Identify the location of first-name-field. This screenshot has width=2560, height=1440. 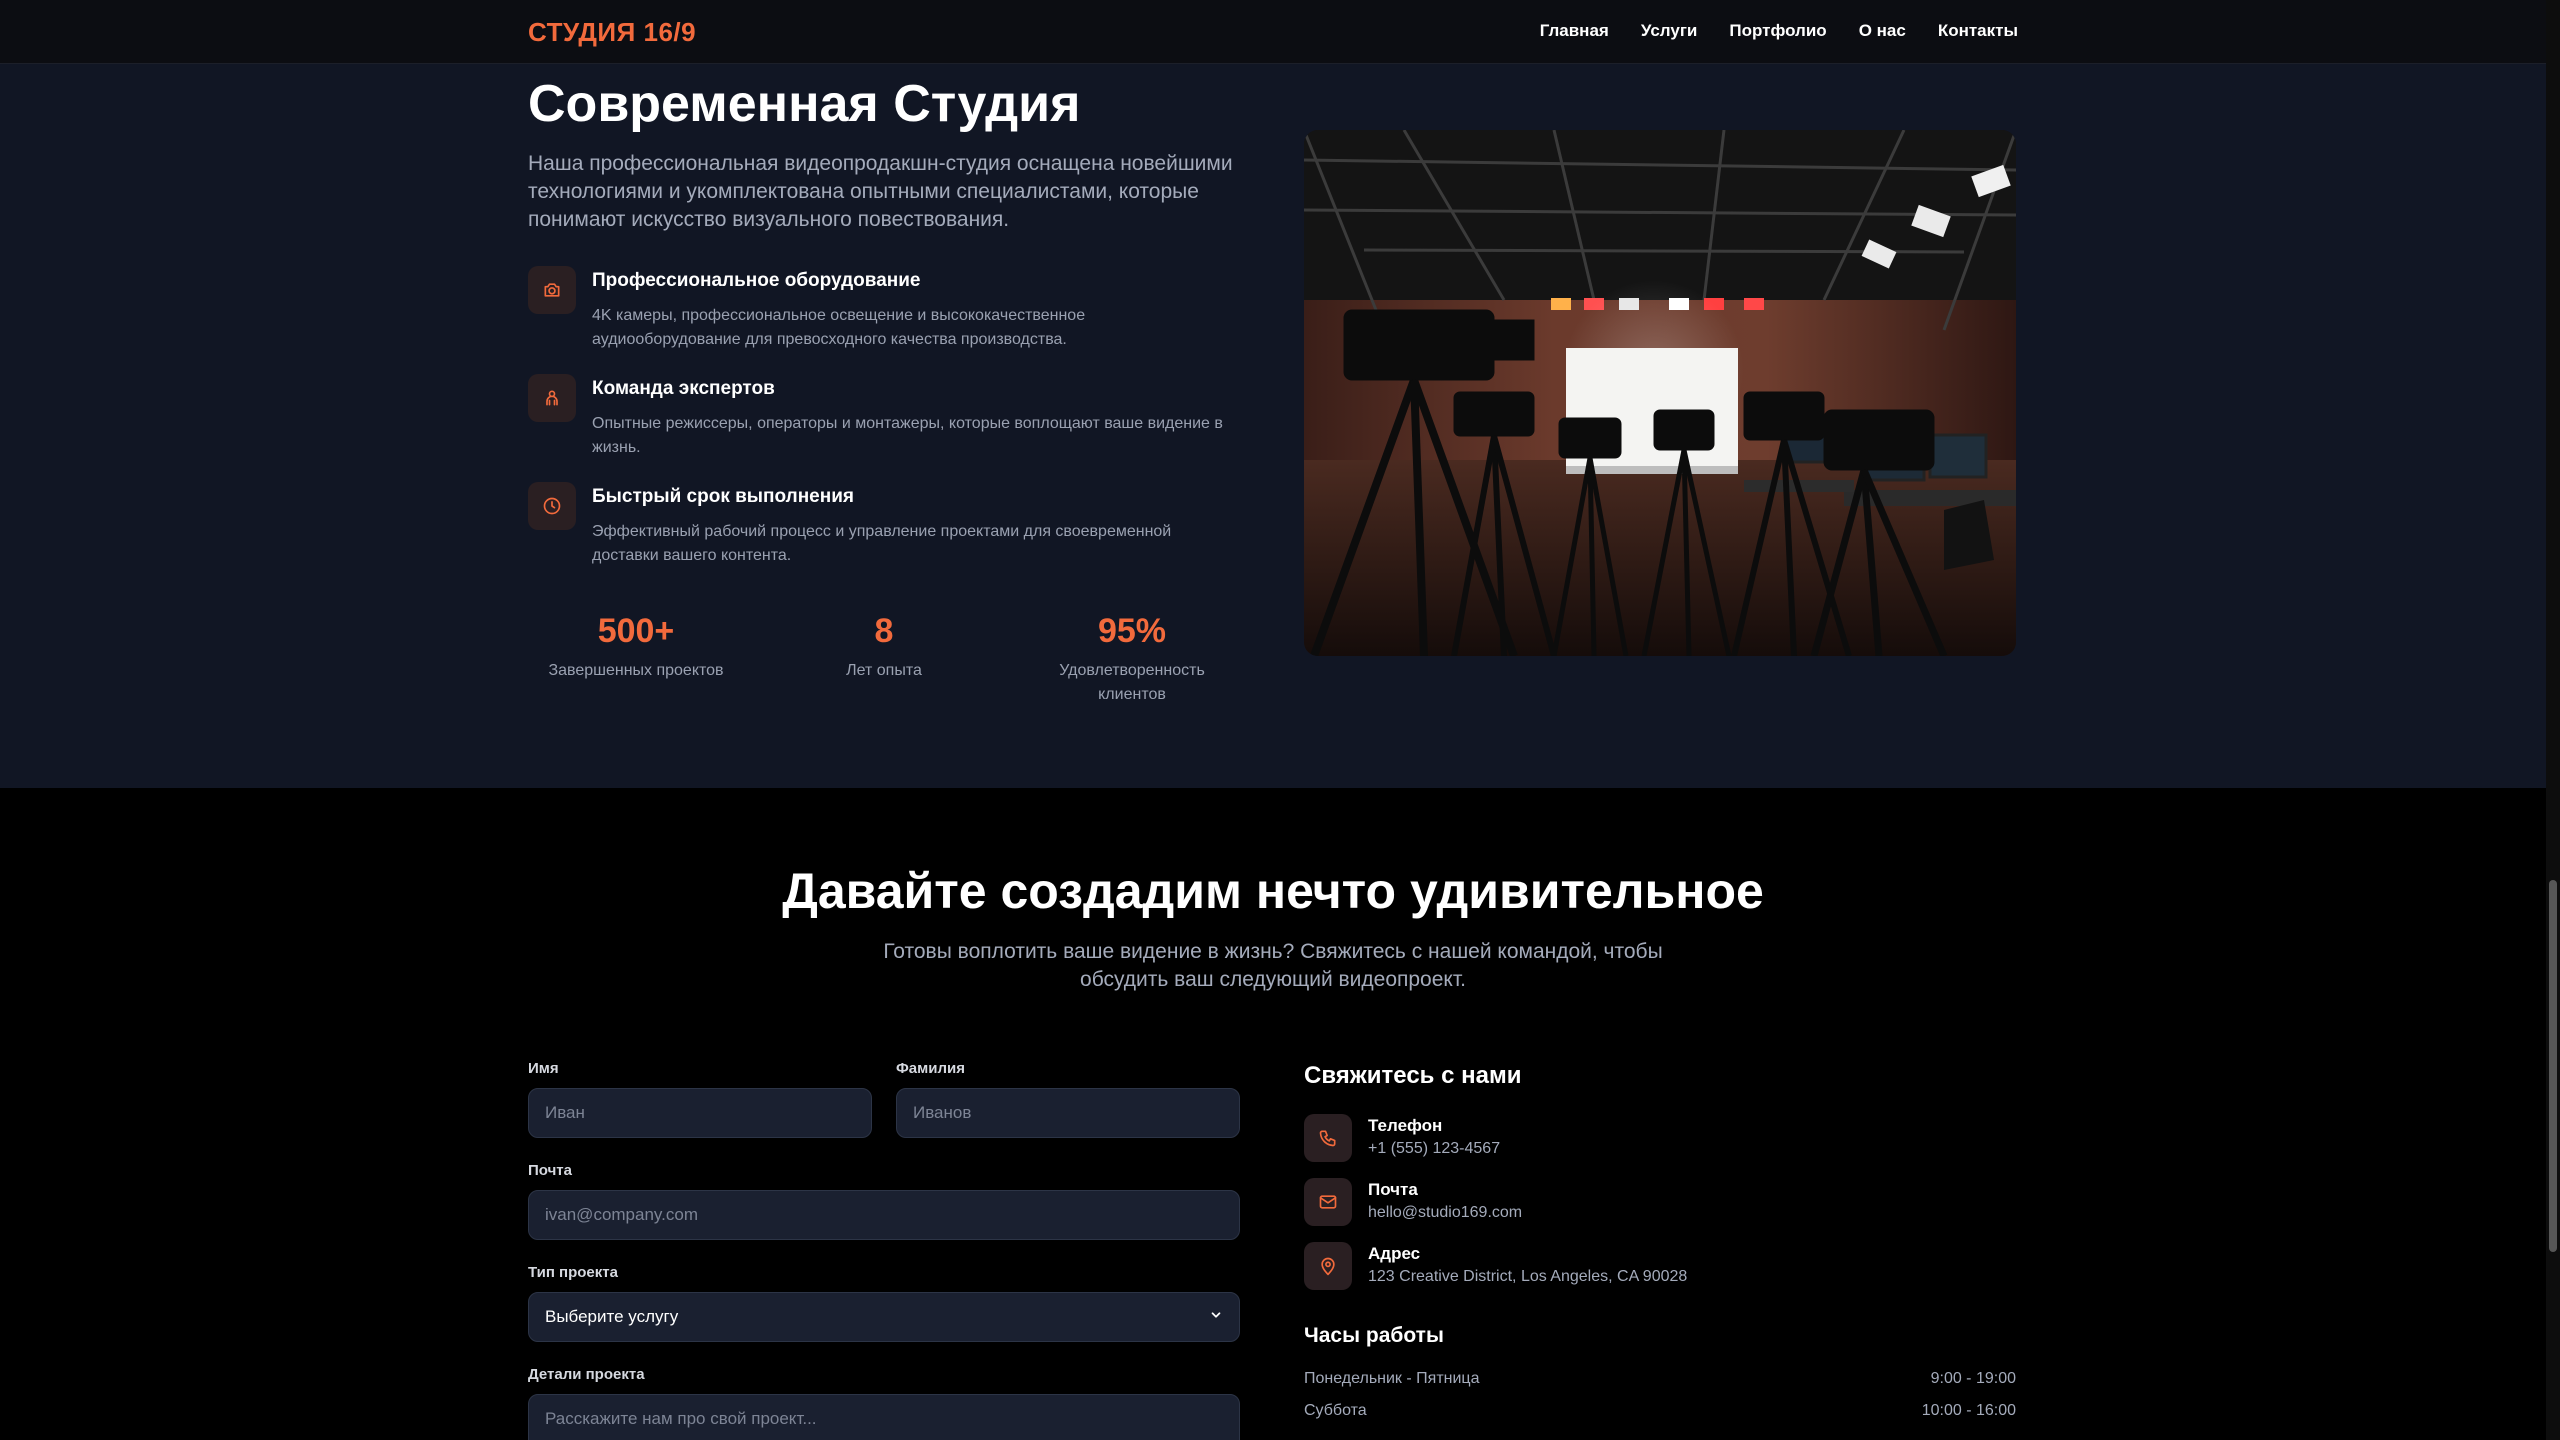
(700, 1113).